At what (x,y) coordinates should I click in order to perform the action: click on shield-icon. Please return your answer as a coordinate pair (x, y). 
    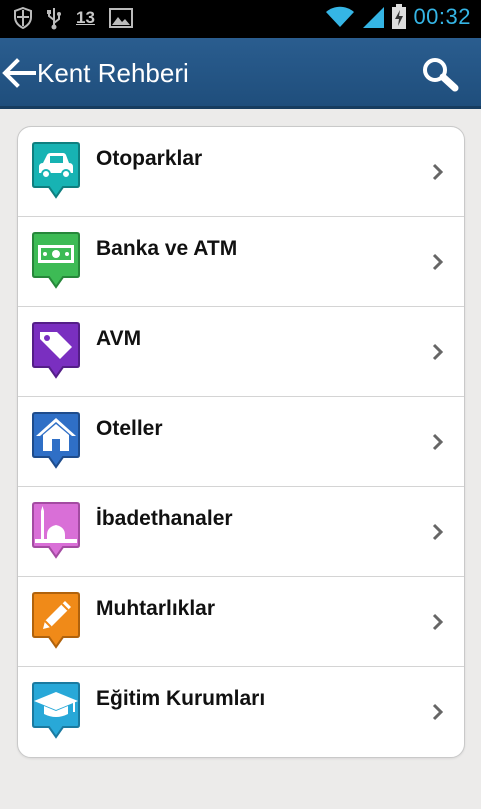
    Looking at the image, I should click on (23, 18).